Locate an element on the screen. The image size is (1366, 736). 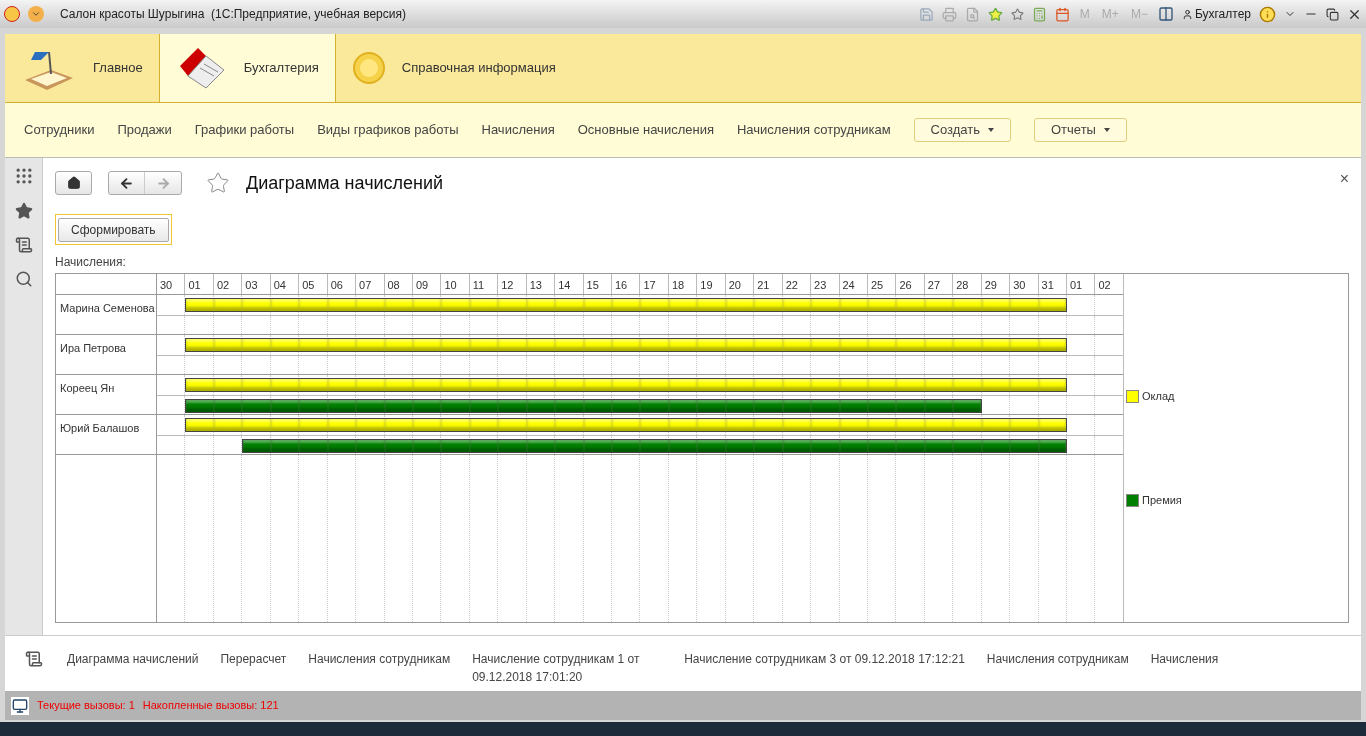
section-tab: Справочная информация is located at coordinates (453, 68).